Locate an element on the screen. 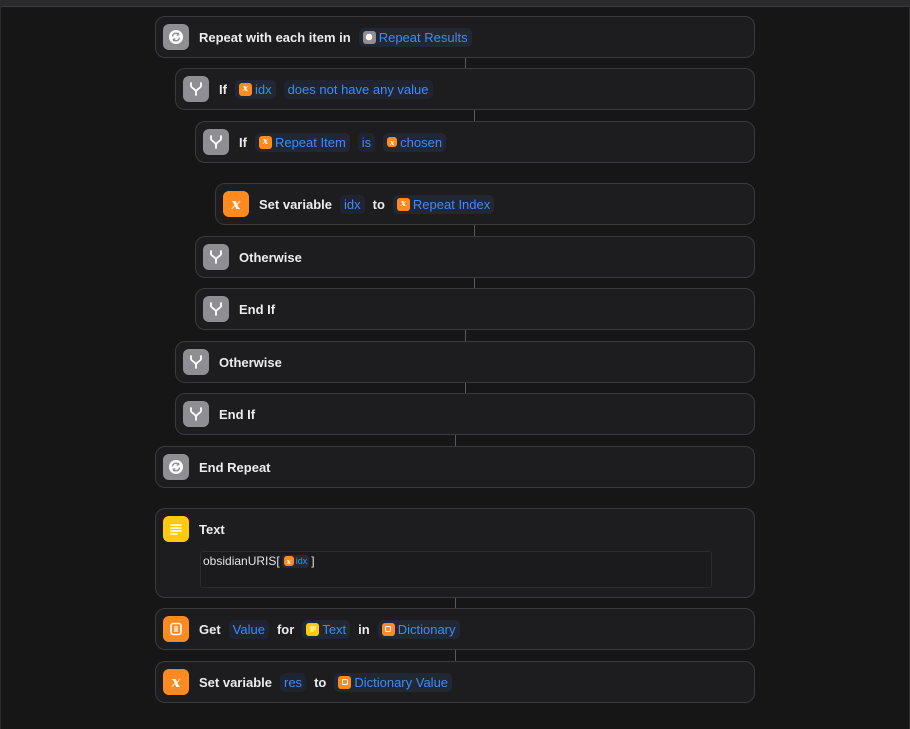 This screenshot has height=729, width=910. text-action: Text obsidianURIS[ x idx ] is located at coordinates (455, 553).